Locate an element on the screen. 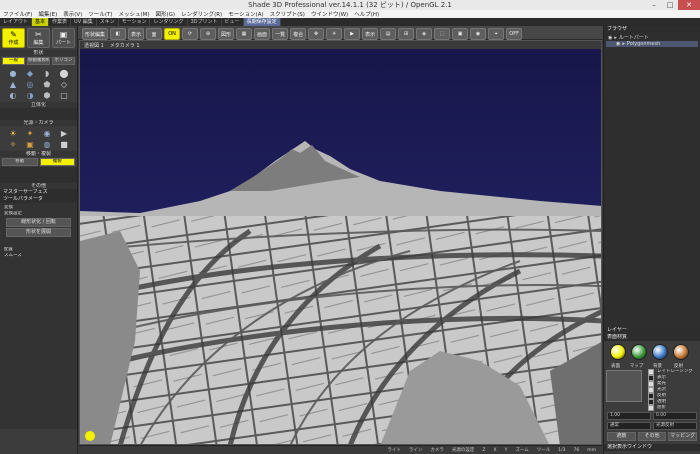  toolbar-shape-button: 図形 is located at coordinates (226, 34).